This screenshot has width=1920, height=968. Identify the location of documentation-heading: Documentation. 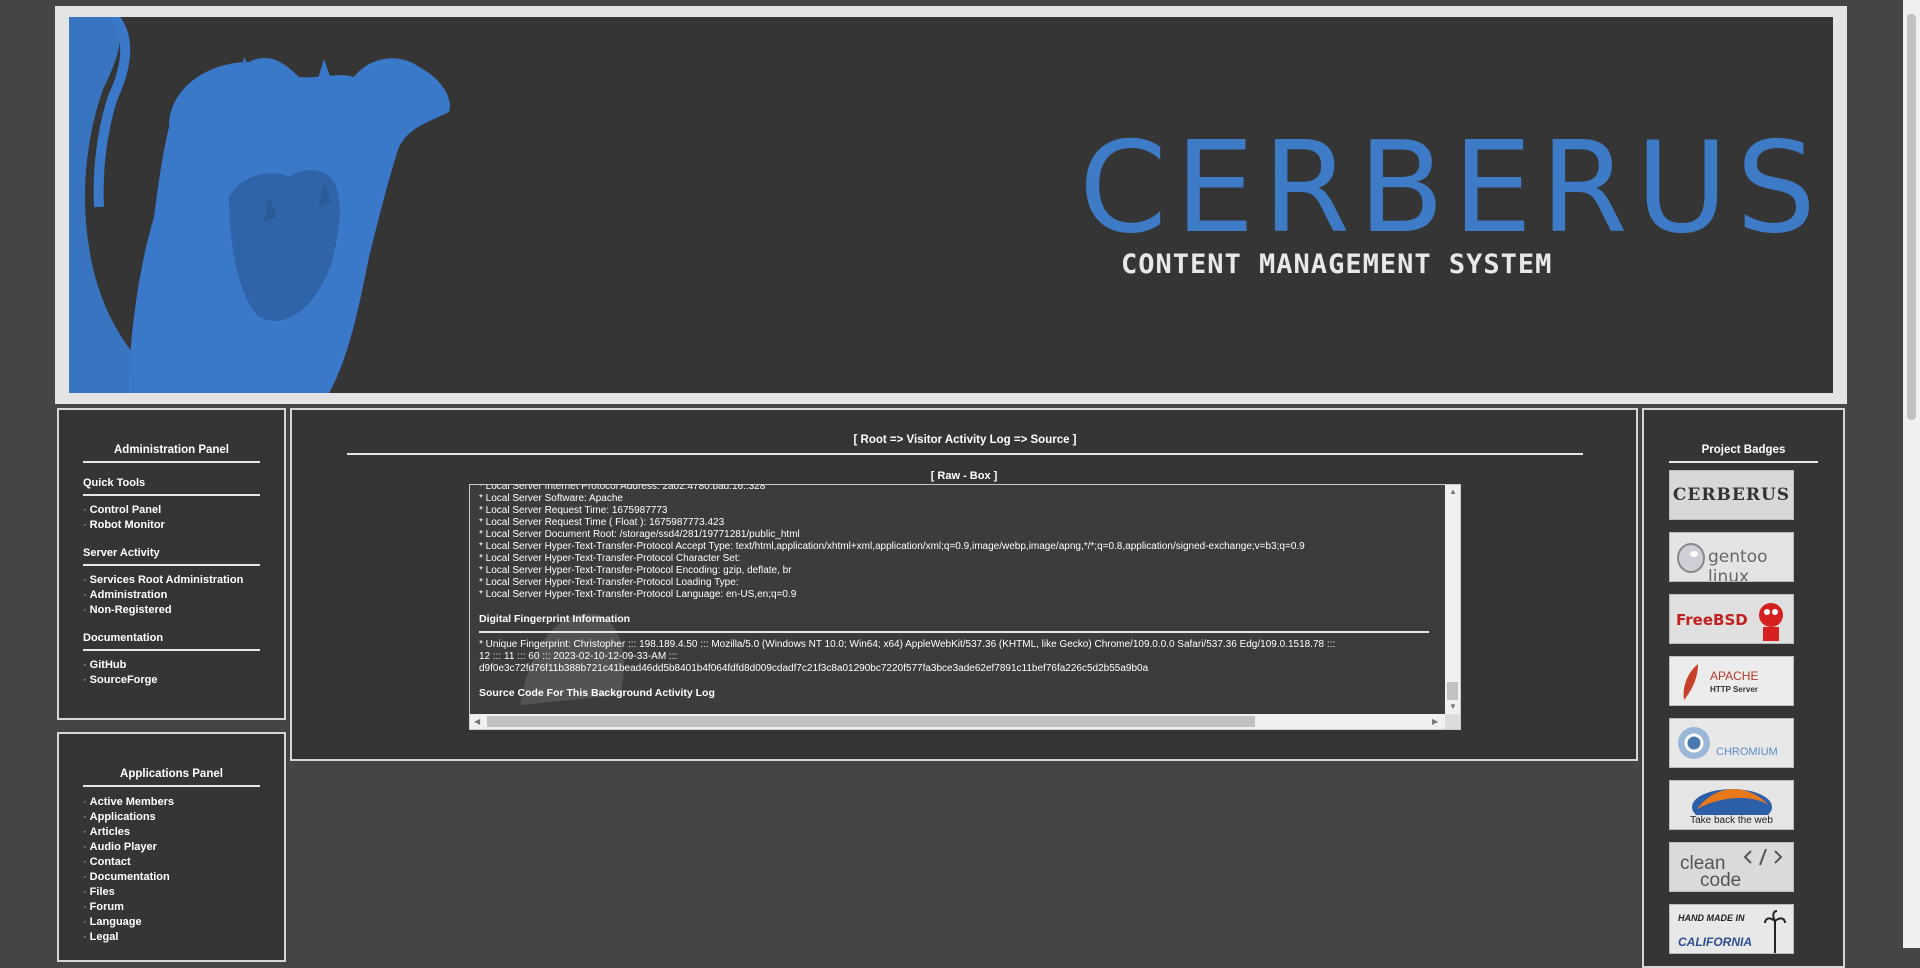
(171, 641).